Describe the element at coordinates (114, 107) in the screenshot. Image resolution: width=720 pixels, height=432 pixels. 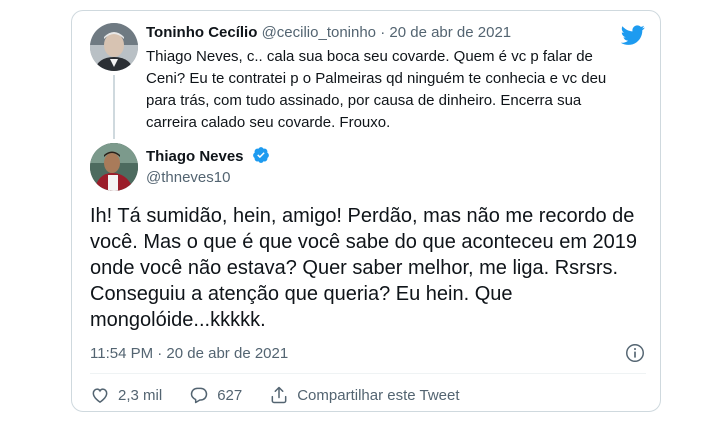
I see `thread-connector-line` at that location.